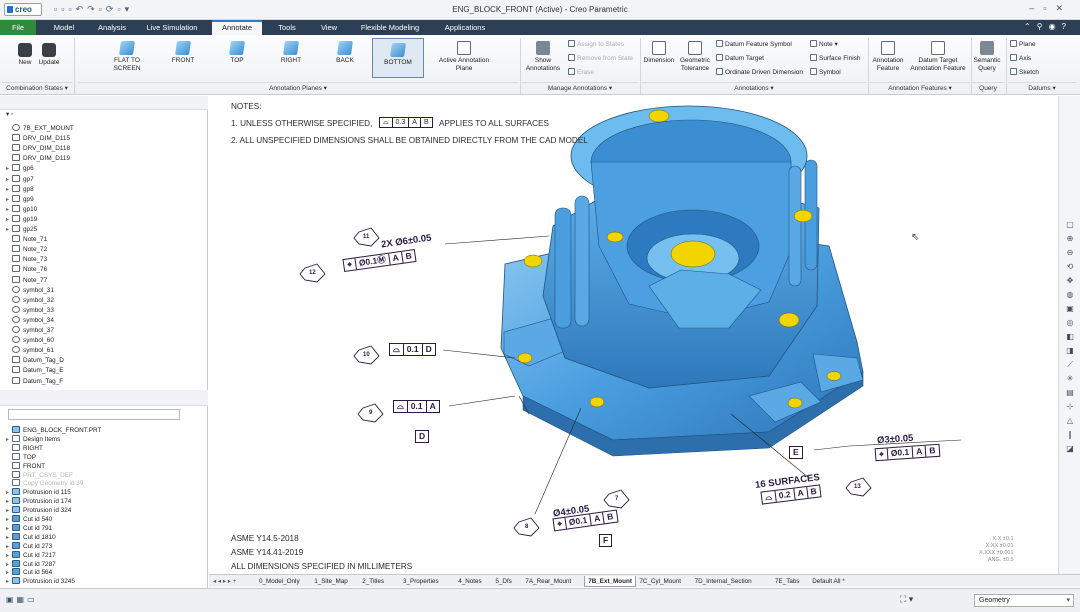 The image size is (1080, 612). What do you see at coordinates (1070, 393) in the screenshot?
I see `datum-display-icon: ▤` at bounding box center [1070, 393].